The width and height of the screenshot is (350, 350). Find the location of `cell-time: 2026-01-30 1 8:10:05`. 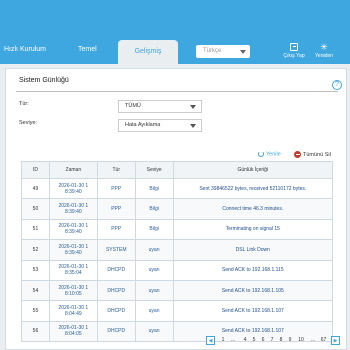

cell-time: 2026-01-30 1 8:10:05 is located at coordinates (73, 290).